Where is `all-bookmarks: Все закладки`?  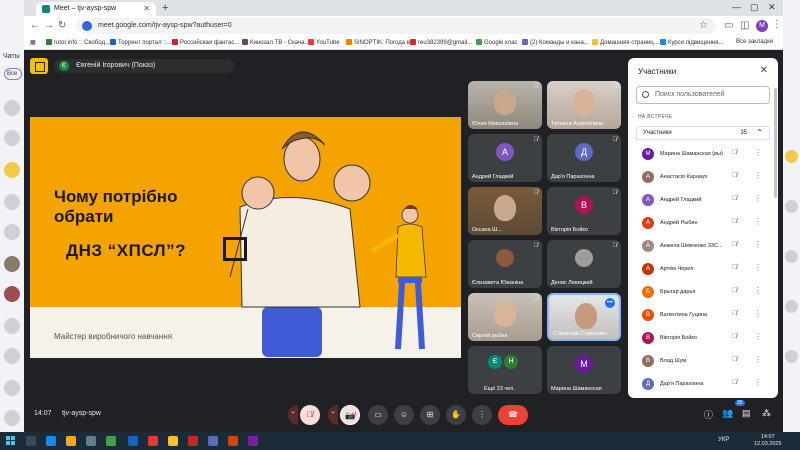
all-bookmarks: Все закладки is located at coordinates (754, 42).